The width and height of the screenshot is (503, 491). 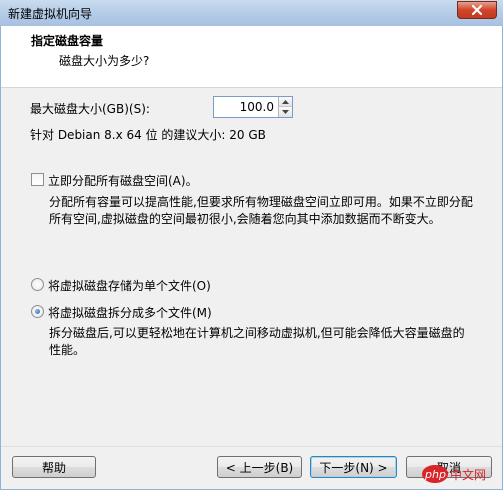 What do you see at coordinates (37, 284) in the screenshot?
I see `single-file-radio` at bounding box center [37, 284].